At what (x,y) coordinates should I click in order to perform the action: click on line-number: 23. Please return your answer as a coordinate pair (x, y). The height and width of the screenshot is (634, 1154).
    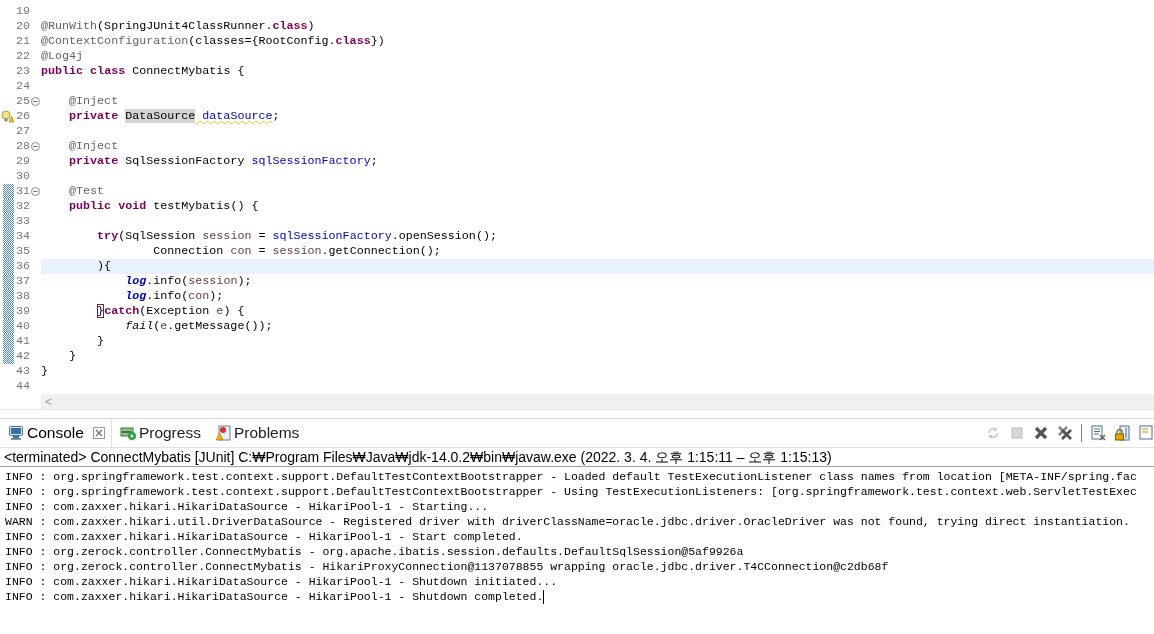
    Looking at the image, I should click on (22, 71).